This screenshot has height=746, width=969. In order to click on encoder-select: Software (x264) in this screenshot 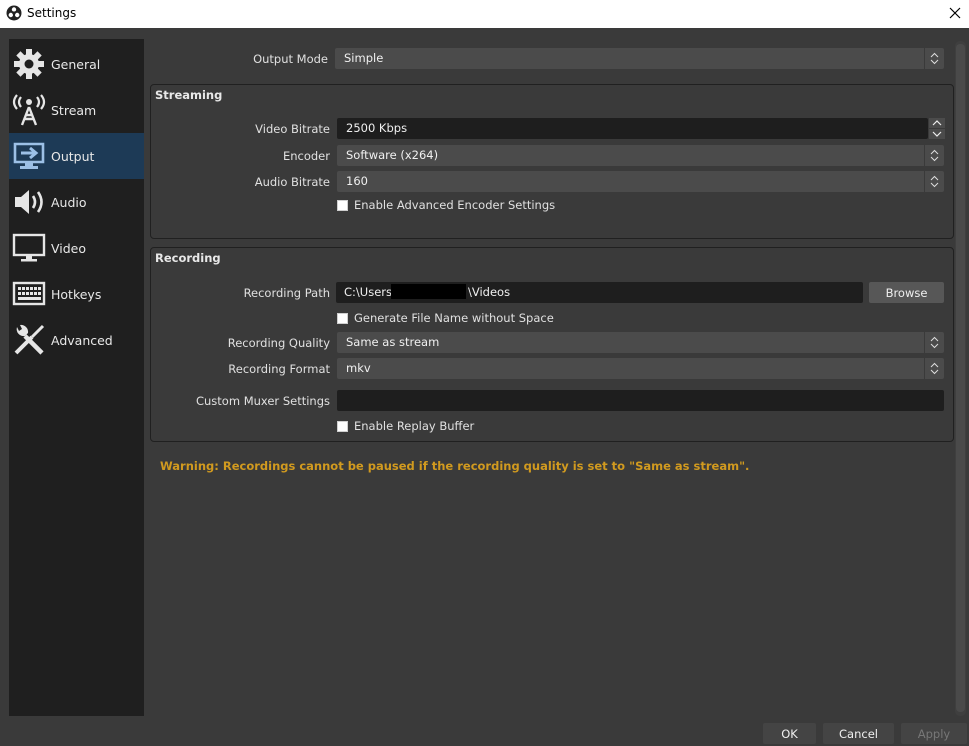, I will do `click(640, 155)`.